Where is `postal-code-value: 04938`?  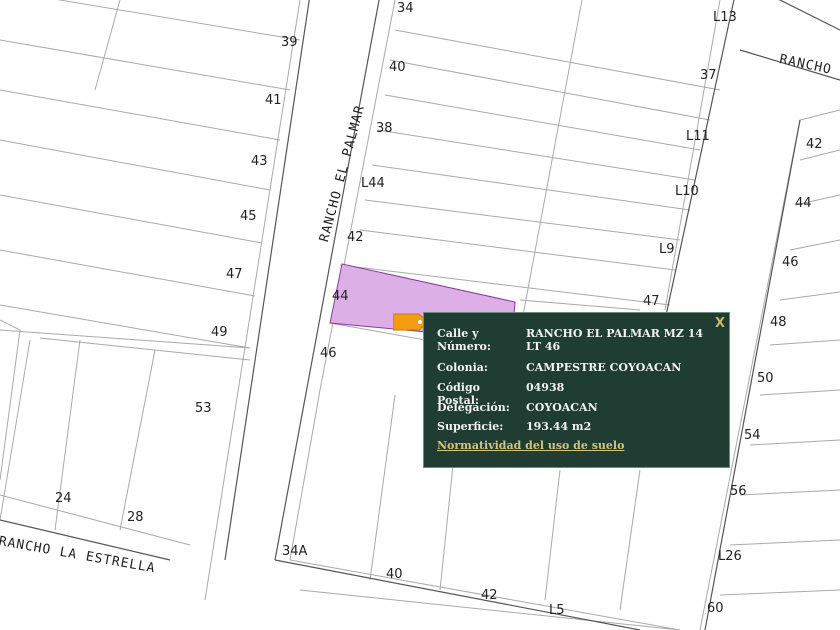 postal-code-value: 04938 is located at coordinates (545, 387).